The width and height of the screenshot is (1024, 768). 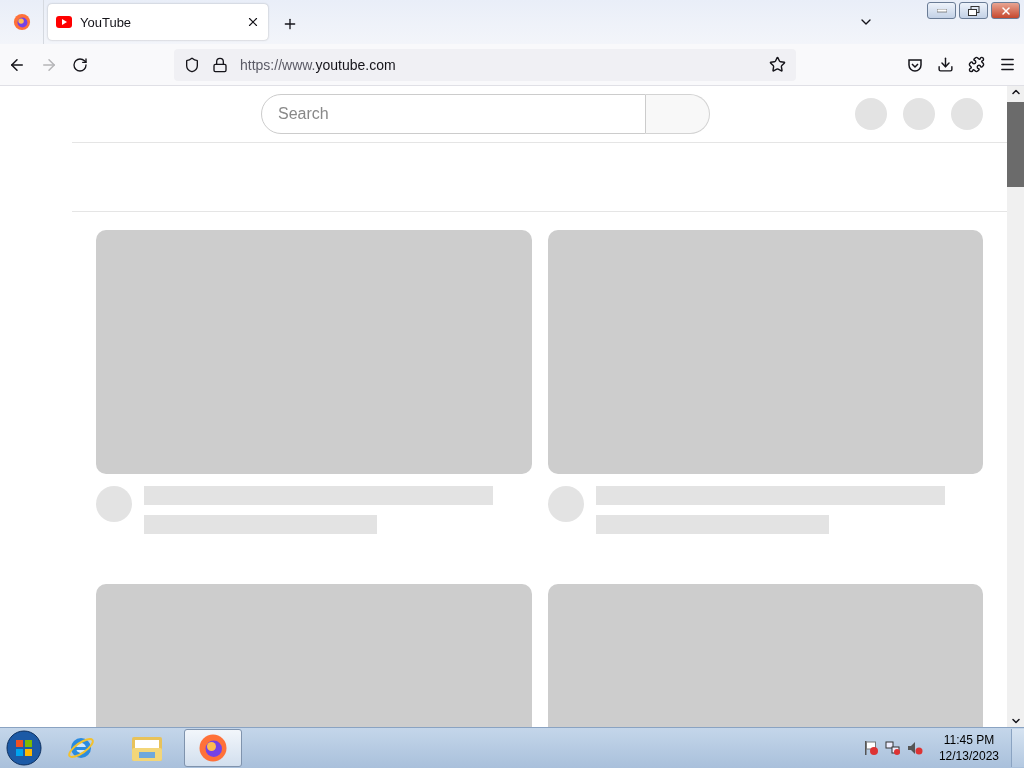 What do you see at coordinates (158, 22) in the screenshot?
I see `browser-tab: YouTube` at bounding box center [158, 22].